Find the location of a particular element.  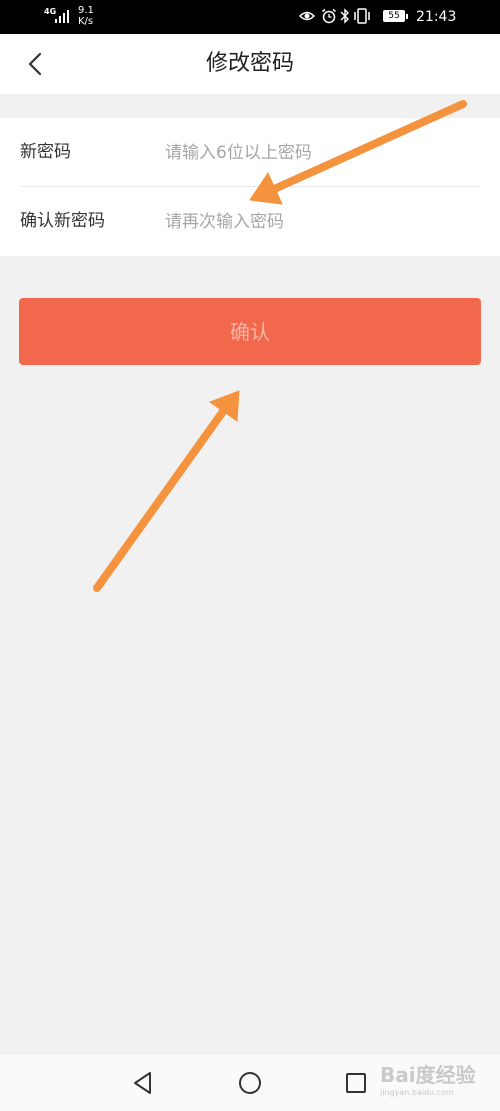

chevron-left-icon is located at coordinates (35, 64).